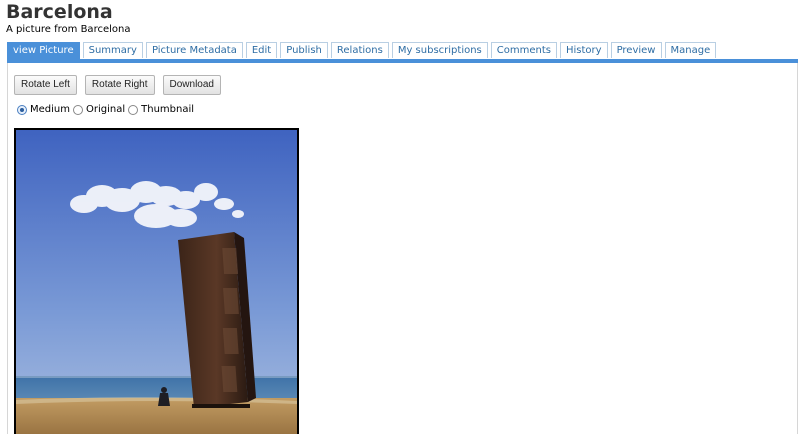 Image resolution: width=800 pixels, height=434 pixels. I want to click on tab-edit: Edit, so click(261, 50).